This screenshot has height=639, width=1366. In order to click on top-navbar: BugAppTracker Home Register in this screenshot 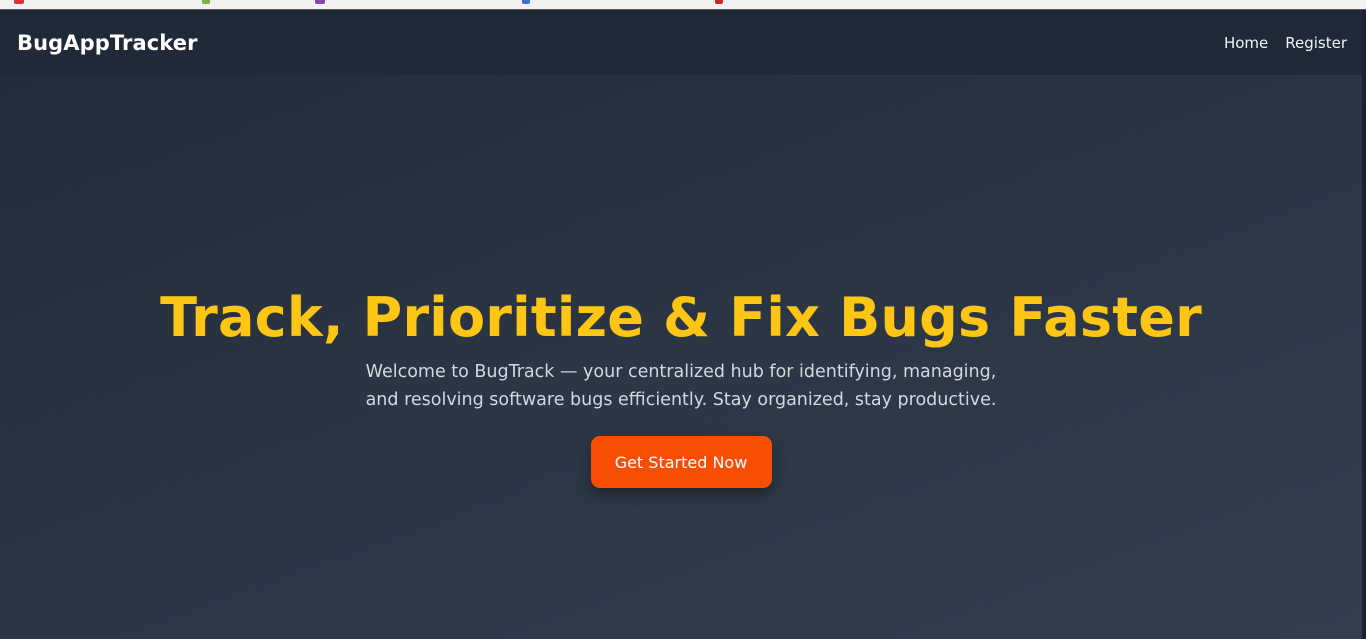, I will do `click(681, 42)`.